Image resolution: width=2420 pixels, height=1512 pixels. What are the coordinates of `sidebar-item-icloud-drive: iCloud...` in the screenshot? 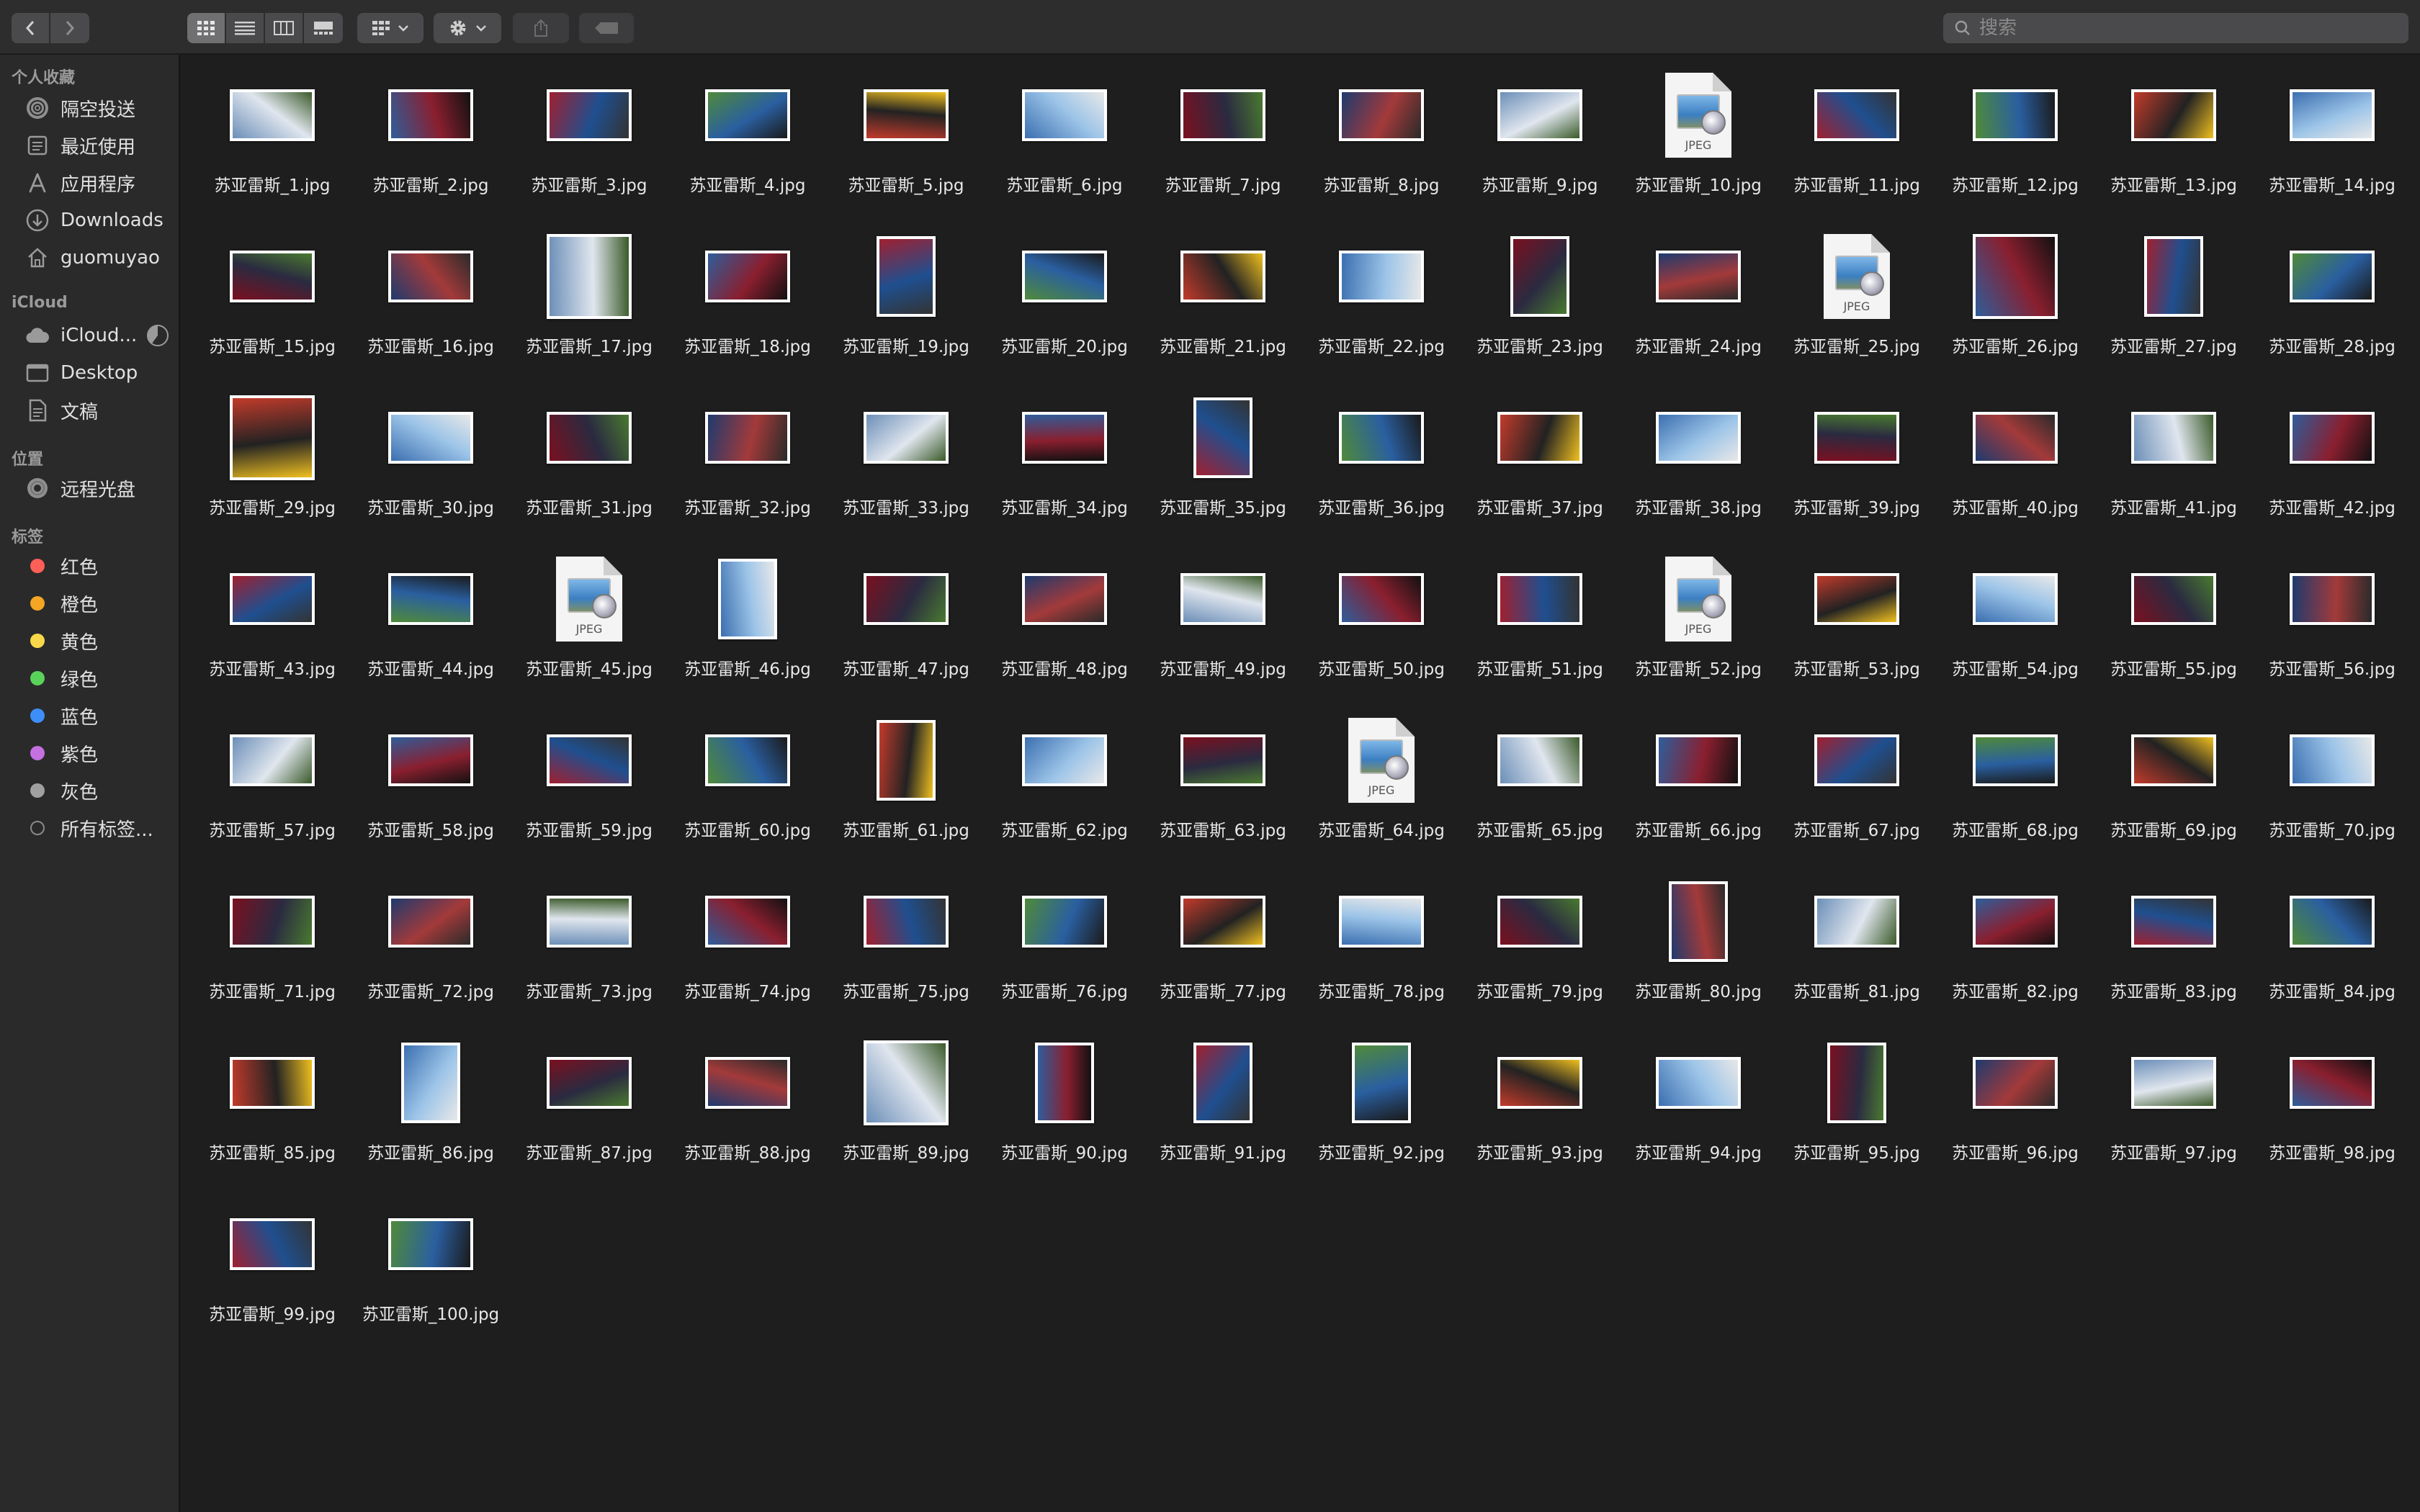 It's located at (93, 335).